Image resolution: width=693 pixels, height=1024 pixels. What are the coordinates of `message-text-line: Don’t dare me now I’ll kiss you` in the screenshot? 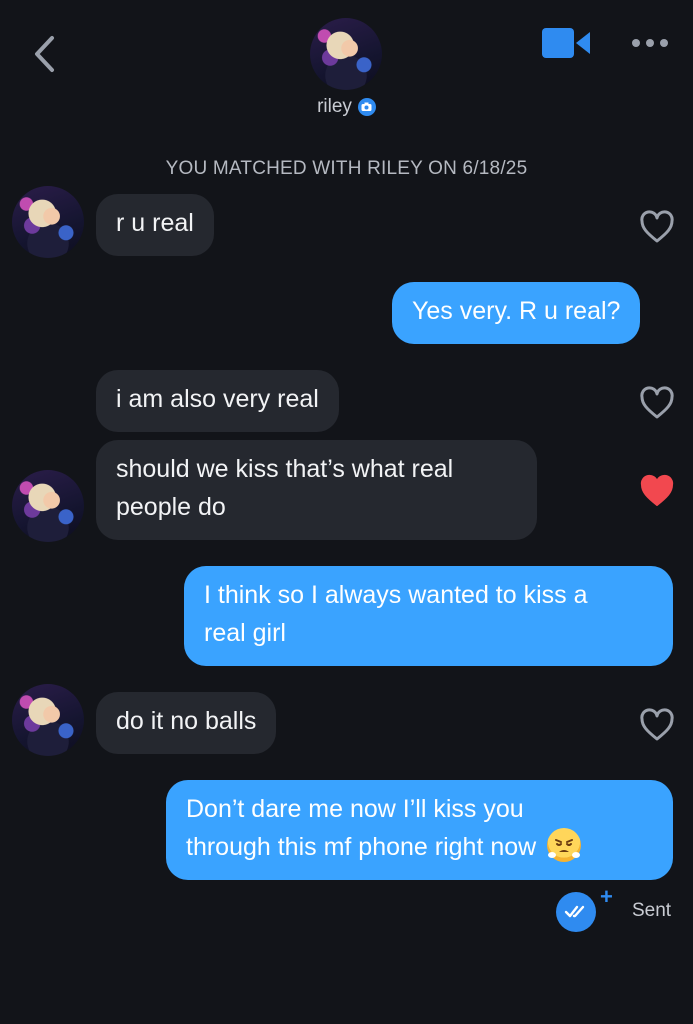 It's located at (355, 809).